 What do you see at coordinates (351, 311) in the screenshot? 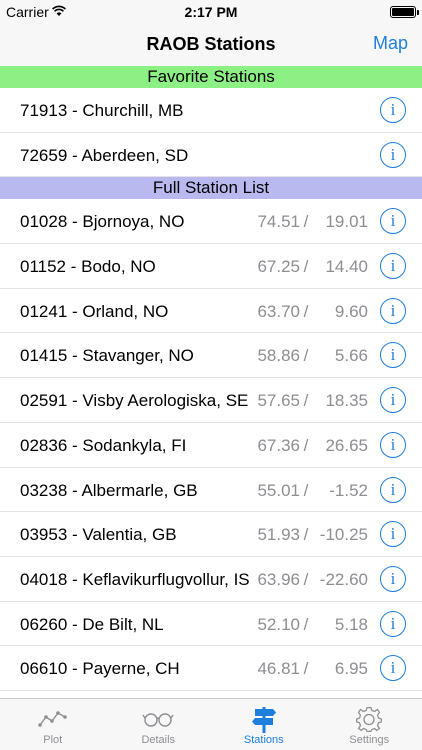
I see `station-longitude: 9.60` at bounding box center [351, 311].